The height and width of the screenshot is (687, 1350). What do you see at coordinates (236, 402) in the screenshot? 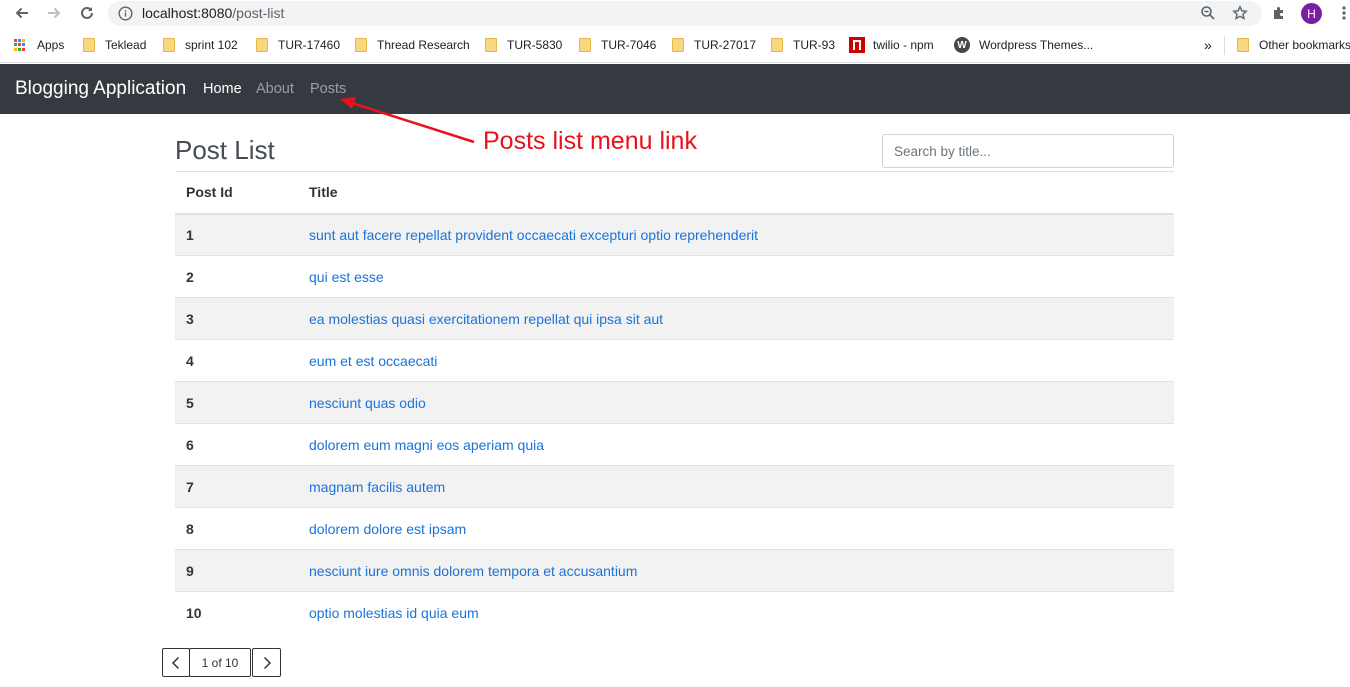
I see `post-id-cell: 5` at bounding box center [236, 402].